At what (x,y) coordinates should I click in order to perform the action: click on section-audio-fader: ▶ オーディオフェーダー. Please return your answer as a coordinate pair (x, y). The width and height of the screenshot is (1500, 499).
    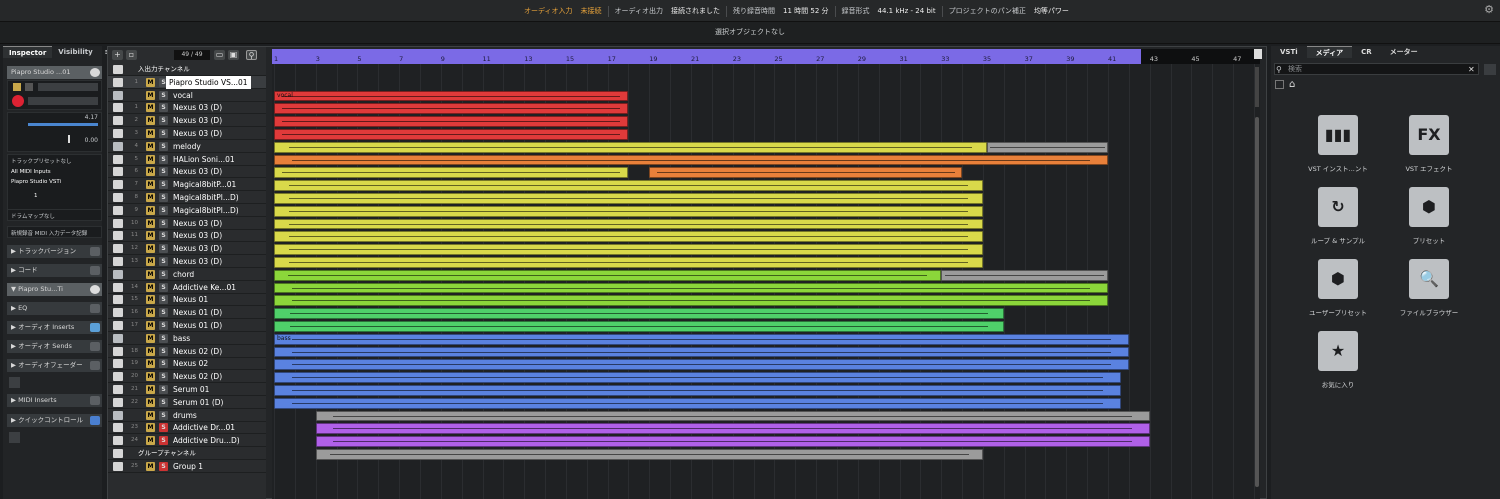
    Looking at the image, I should click on (54, 365).